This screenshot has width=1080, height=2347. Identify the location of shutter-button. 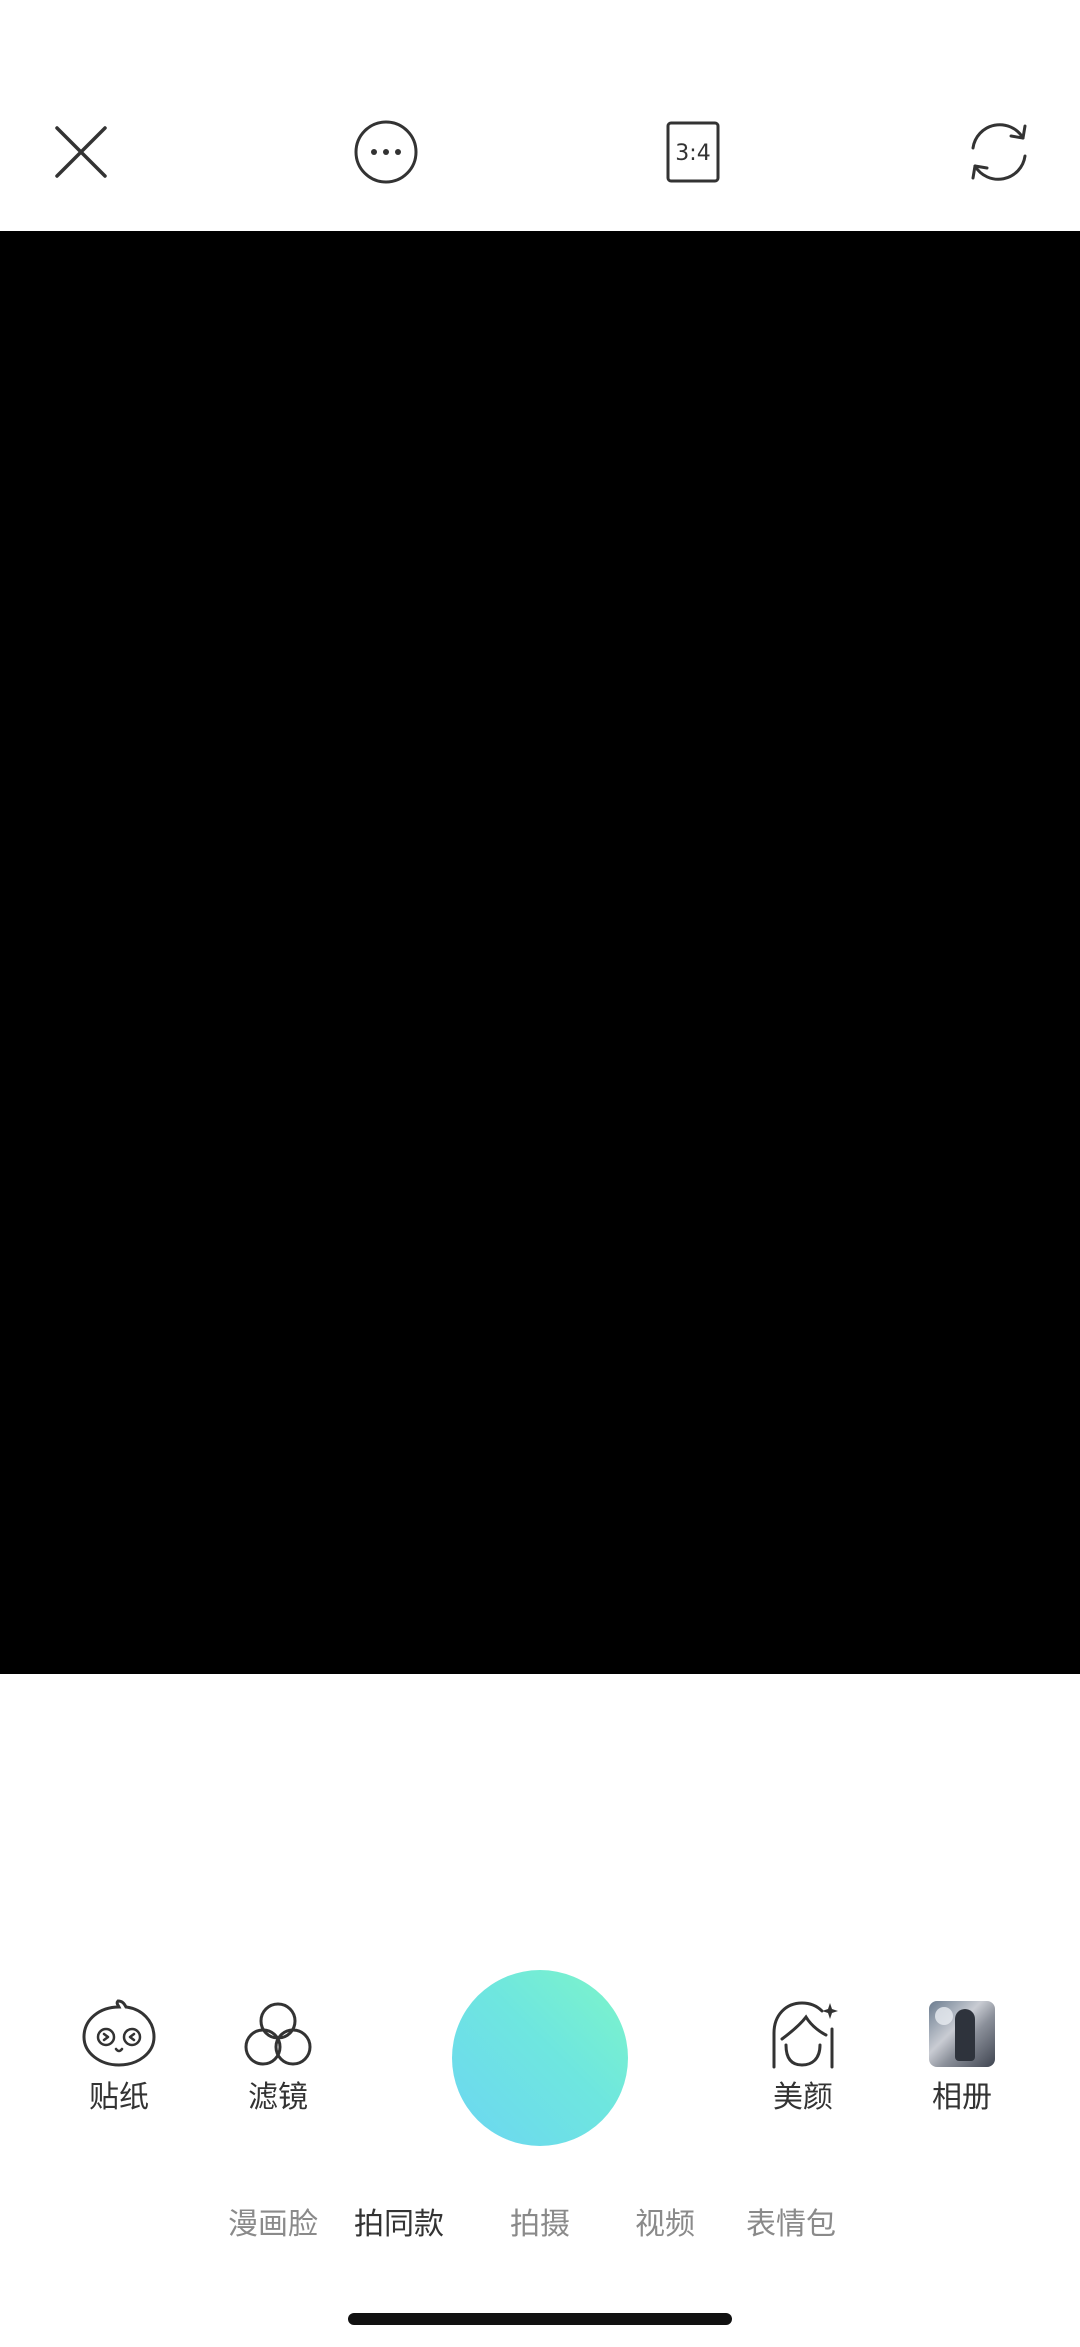
(540, 2058).